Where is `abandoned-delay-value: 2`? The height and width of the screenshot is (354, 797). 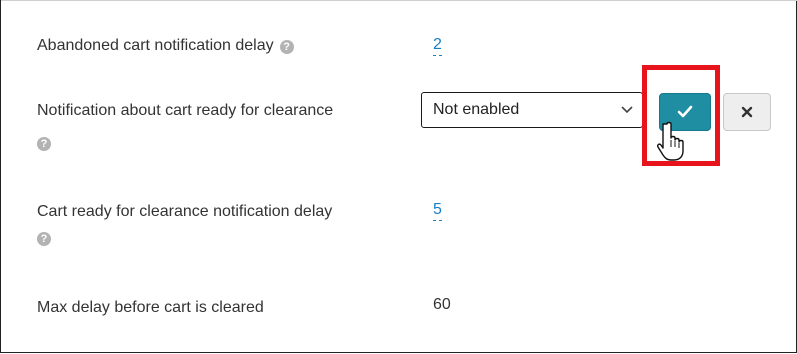
abandoned-delay-value: 2 is located at coordinates (437, 45).